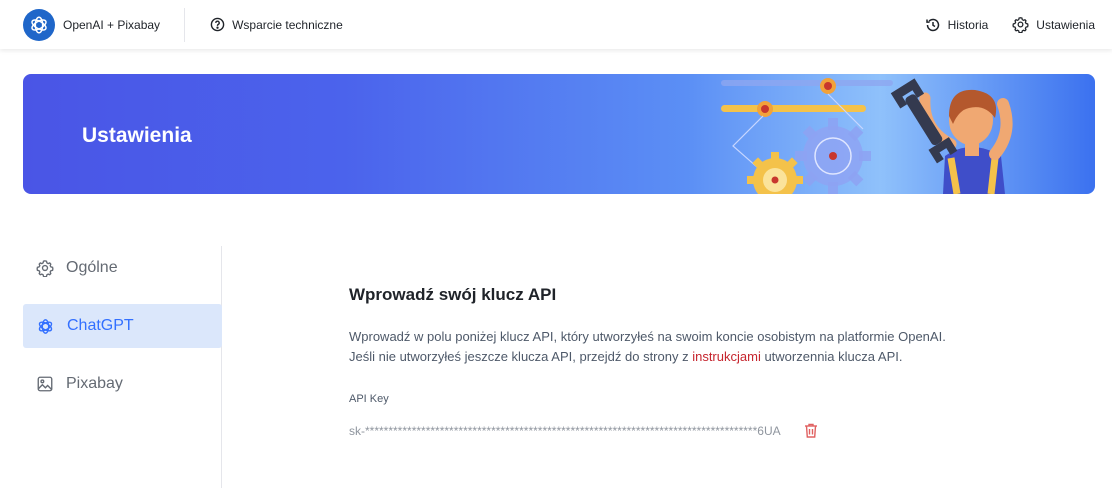 The image size is (1112, 488). I want to click on section-heading: Wprowadź swój klucz API, so click(453, 294).